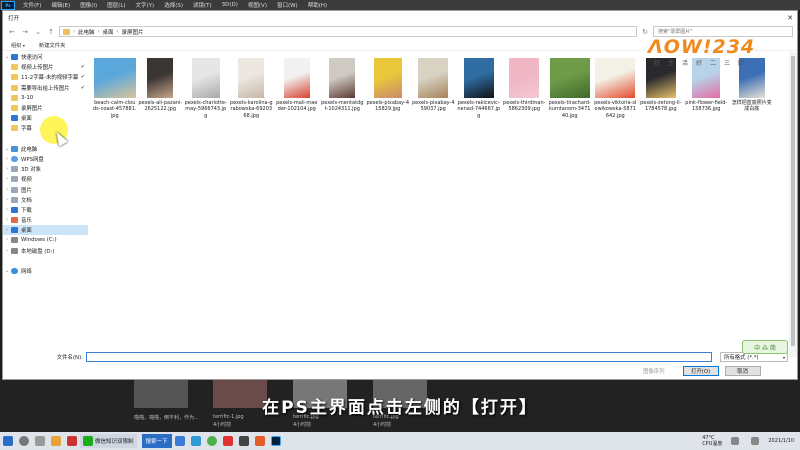  I want to click on file-item: pexels-rakicevic-nenad-744667.jpg, so click(479, 88).